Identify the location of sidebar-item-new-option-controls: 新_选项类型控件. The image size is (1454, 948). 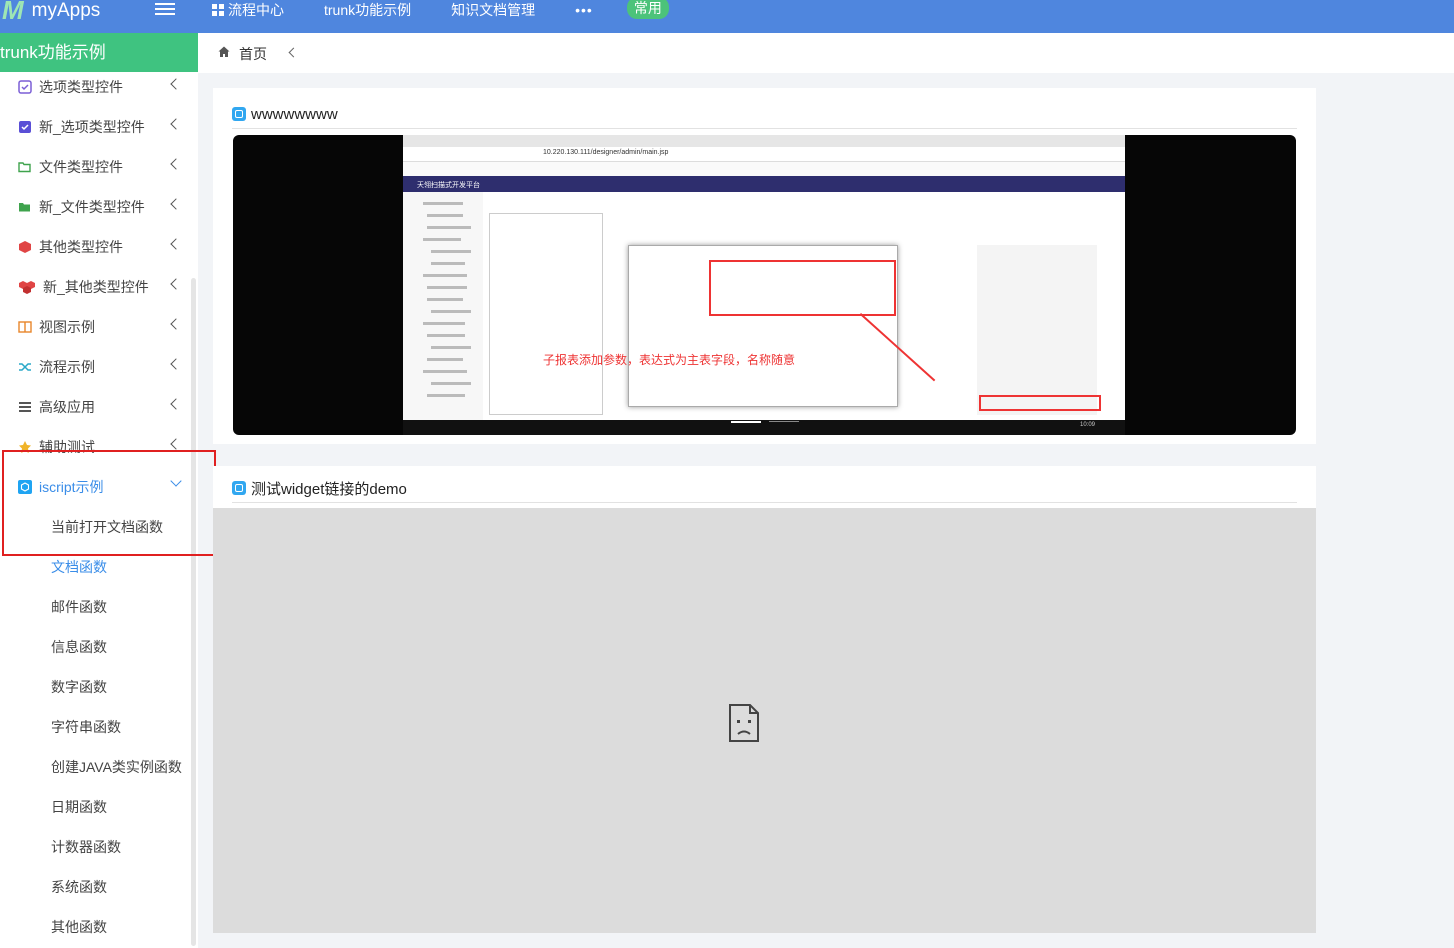
(95, 127).